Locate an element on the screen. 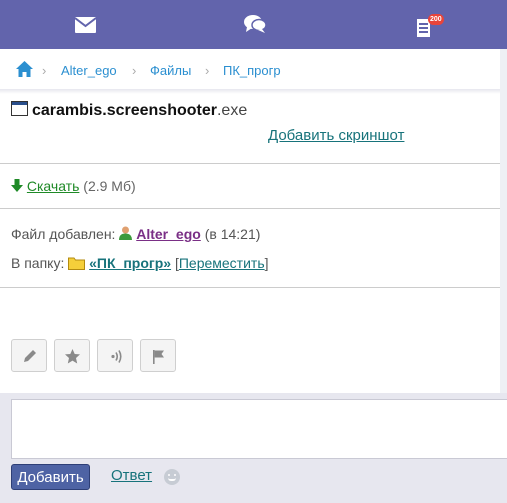 This screenshot has width=507, height=503. breadcrumb-item-user: Alter_ego is located at coordinates (89, 70).